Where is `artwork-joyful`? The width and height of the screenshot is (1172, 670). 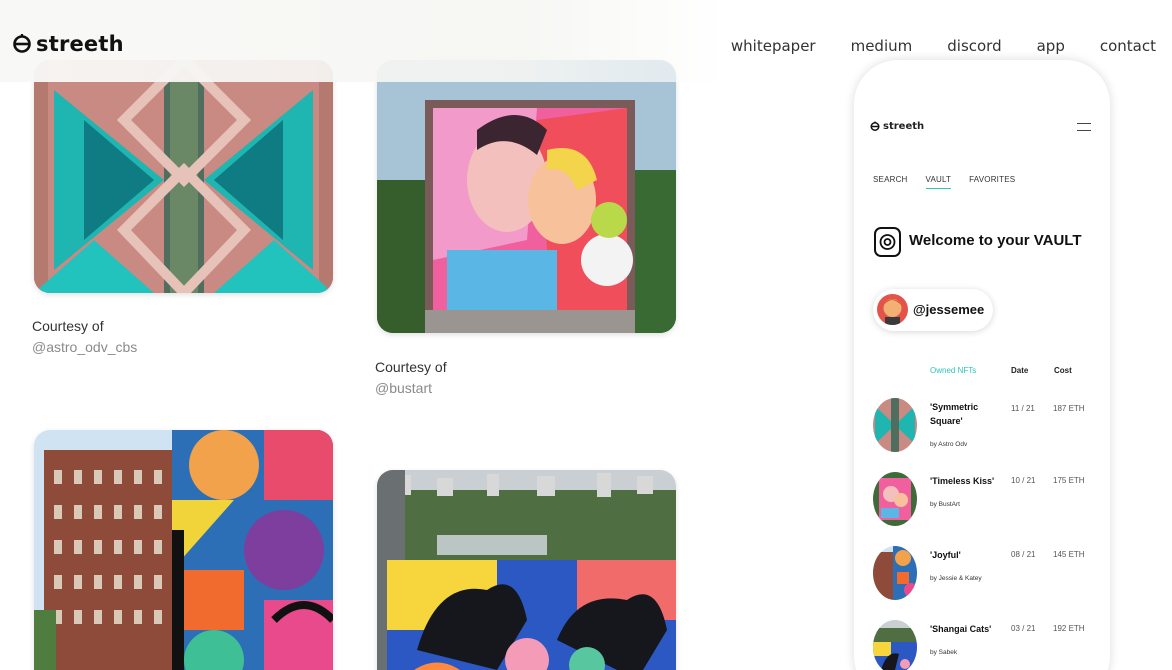 artwork-joyful is located at coordinates (183, 550).